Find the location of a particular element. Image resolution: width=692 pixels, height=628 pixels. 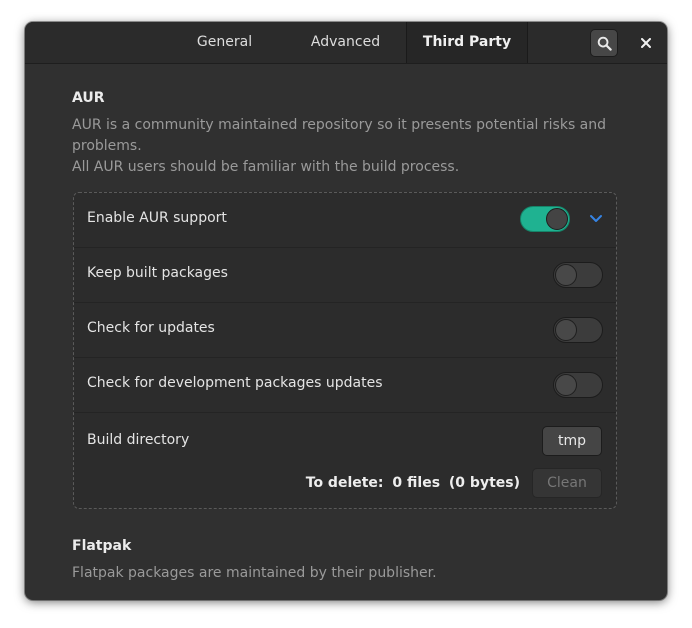

to-delete-label: To delete: is located at coordinates (344, 483).